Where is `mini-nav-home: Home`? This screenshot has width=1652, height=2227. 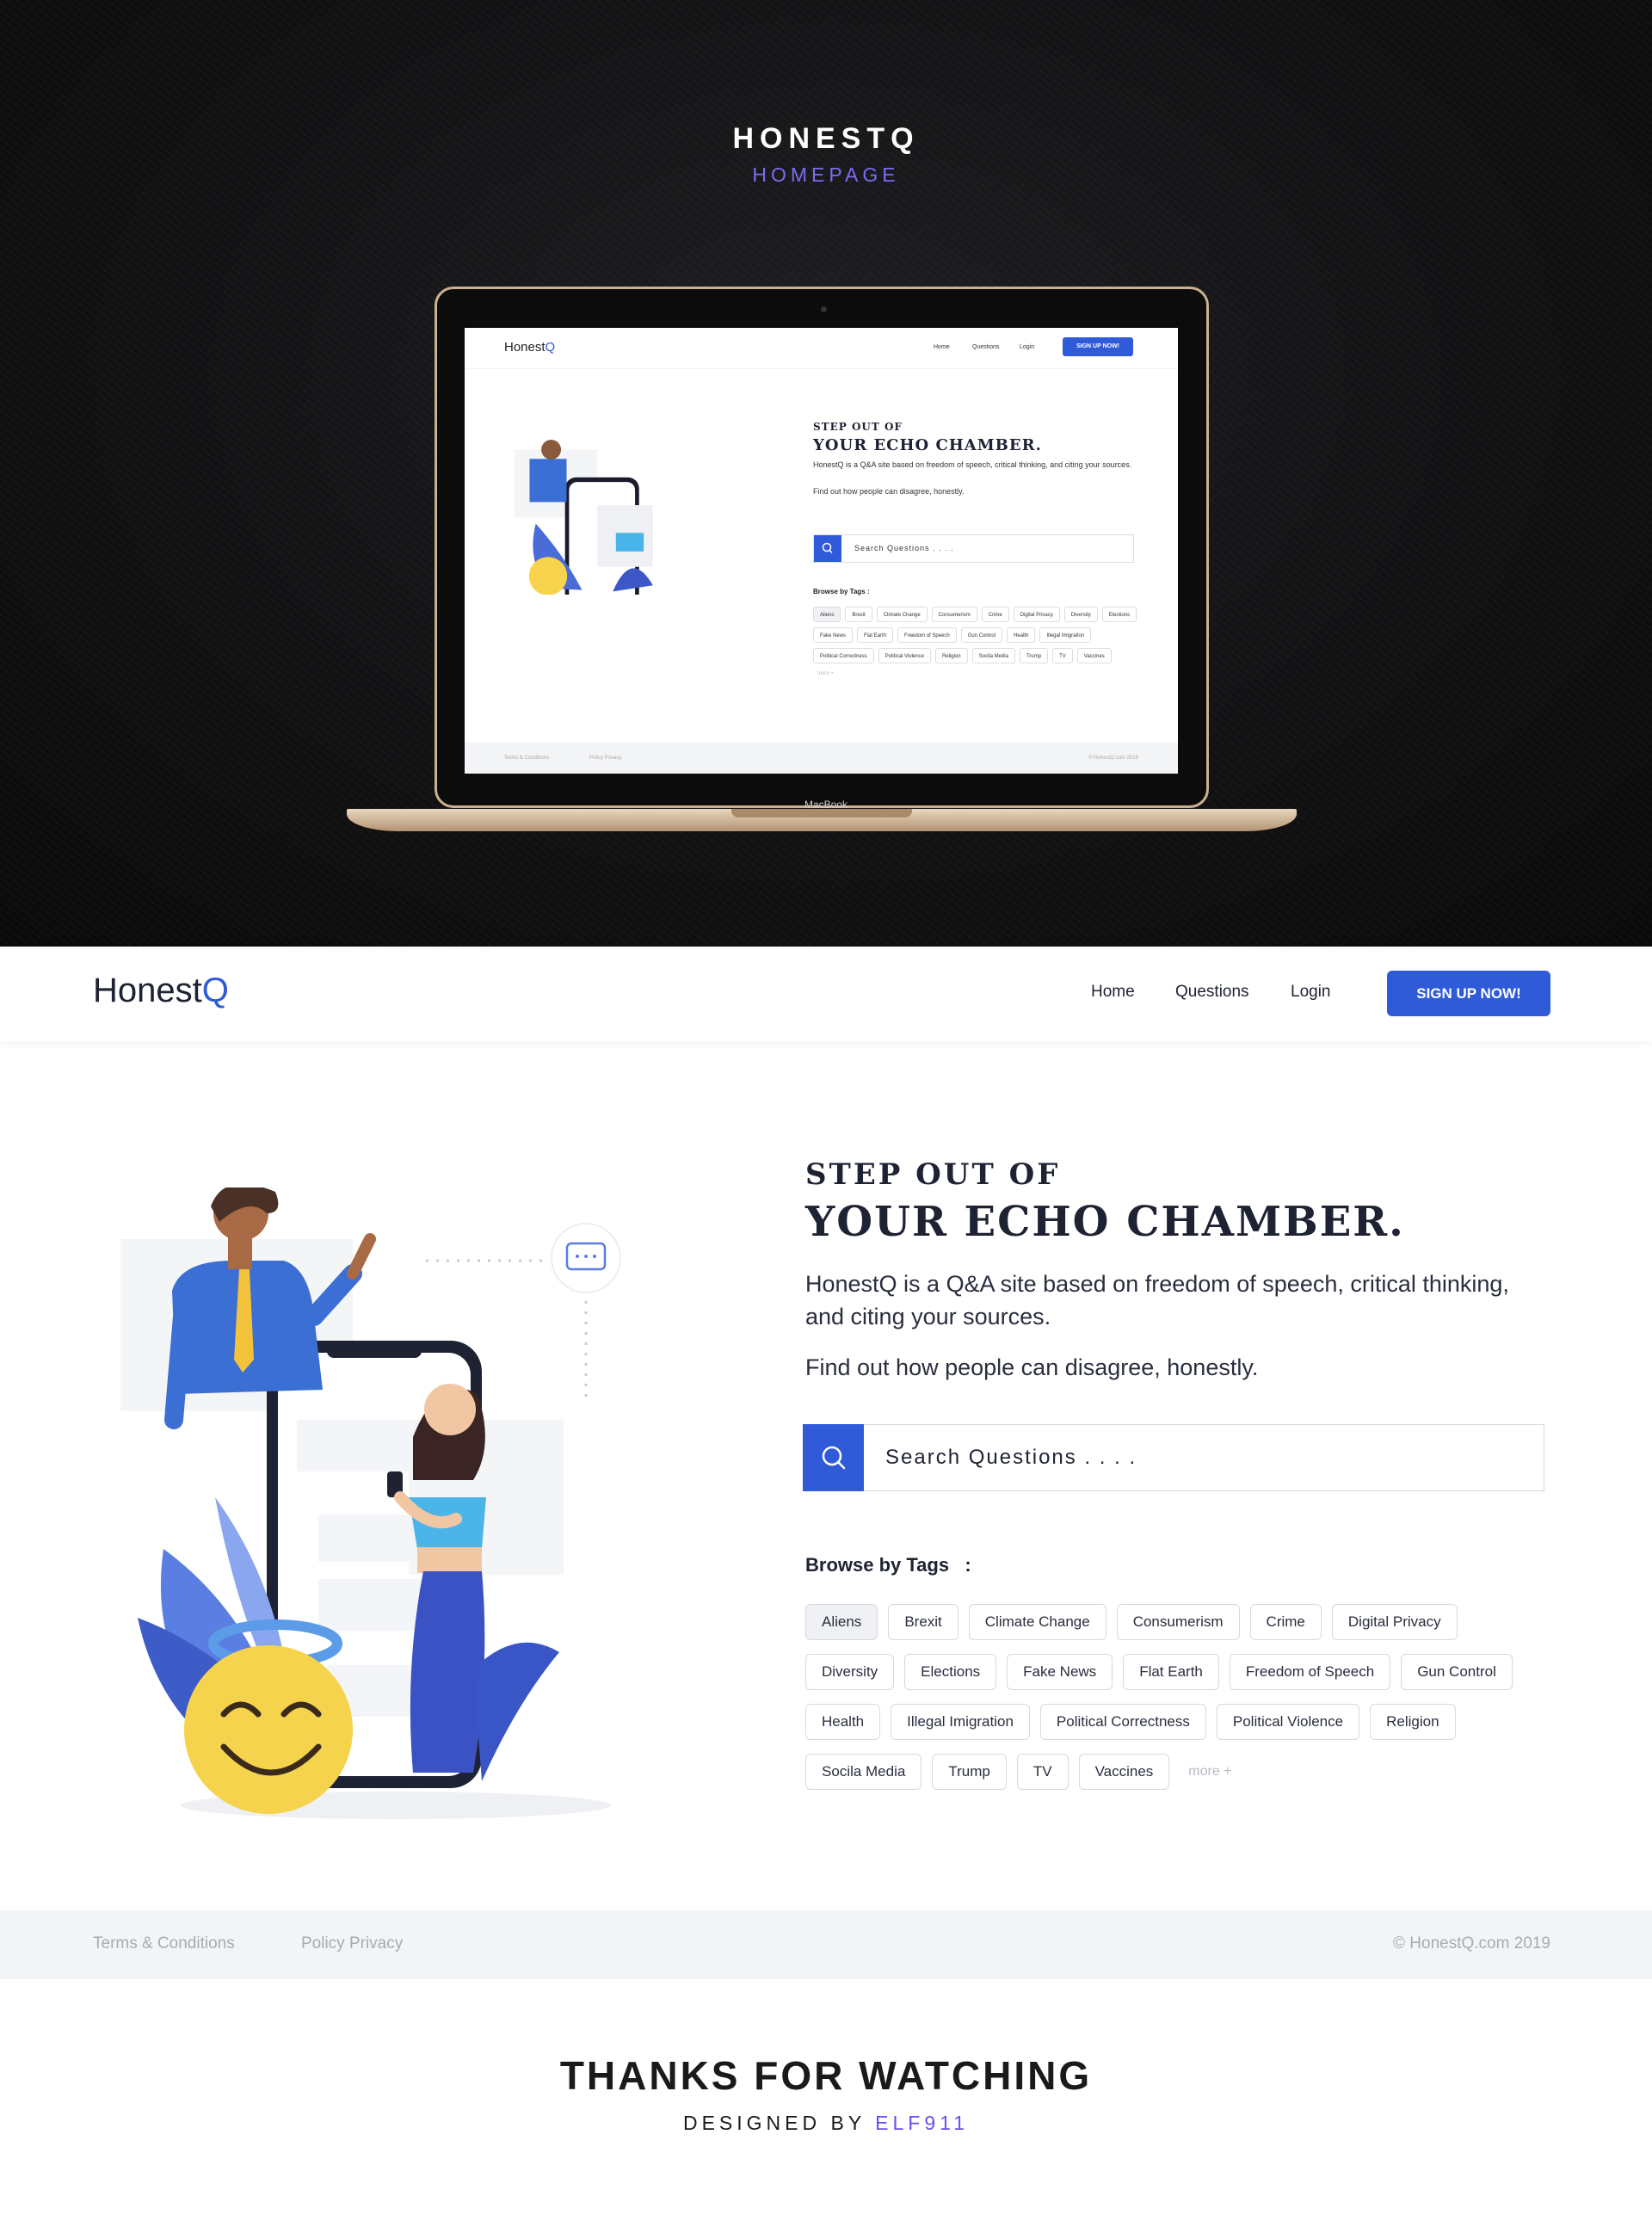 mini-nav-home: Home is located at coordinates (942, 347).